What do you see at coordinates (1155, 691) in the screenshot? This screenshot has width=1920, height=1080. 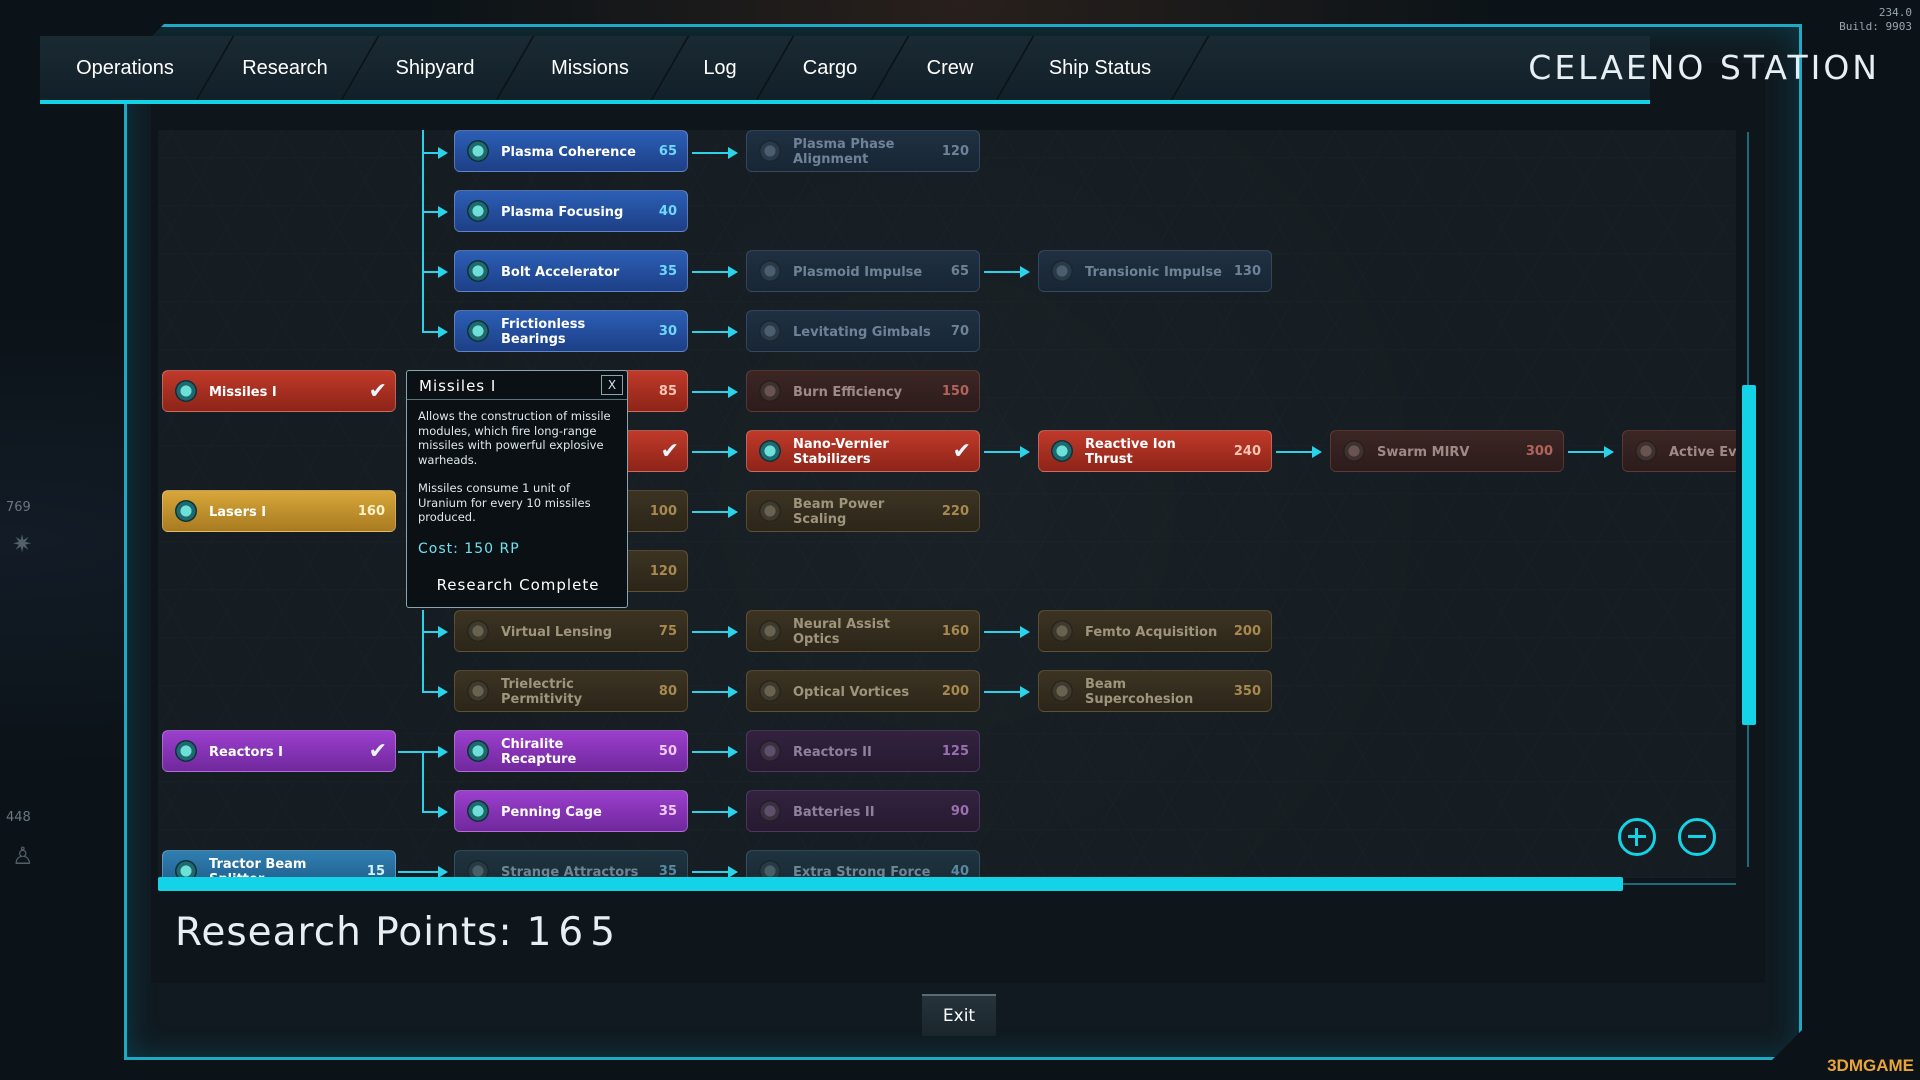 I see `node-beam-supercohesion: Beam Supercohesion 350` at bounding box center [1155, 691].